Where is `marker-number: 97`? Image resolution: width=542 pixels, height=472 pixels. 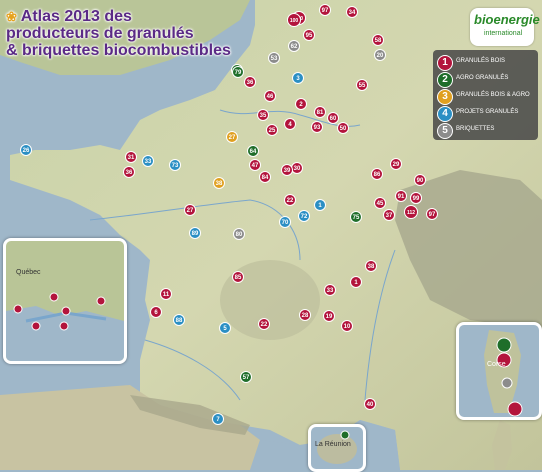
marker-number: 97 is located at coordinates (432, 215).